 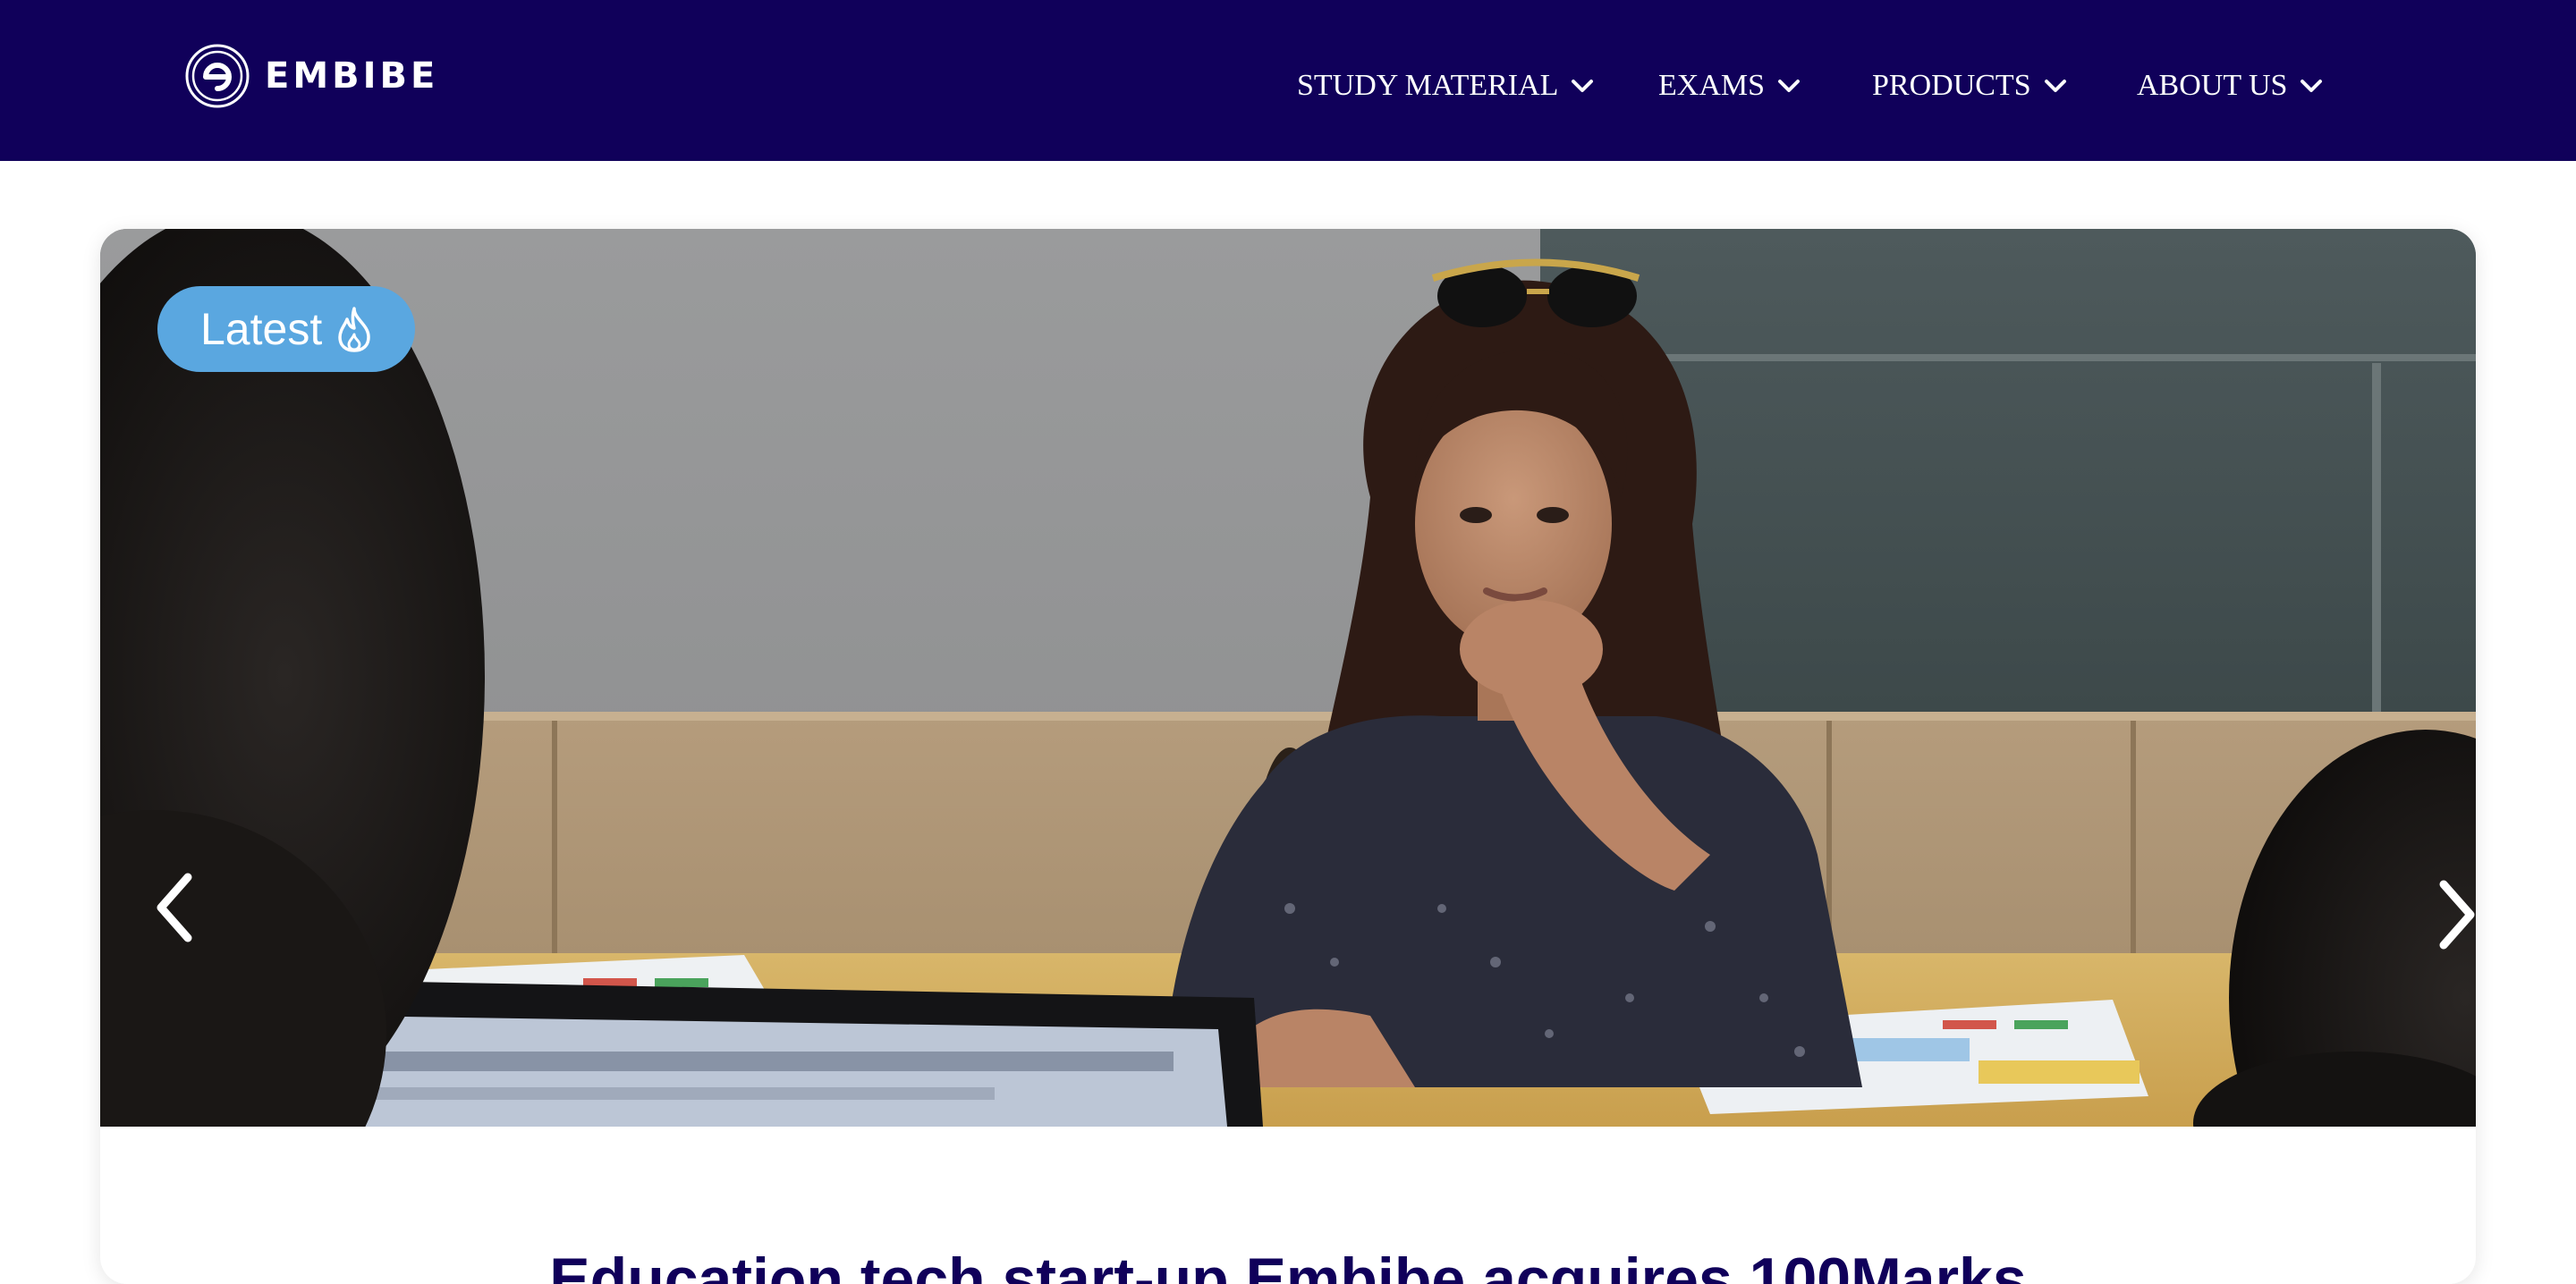 I want to click on flame-icon, so click(x=354, y=330).